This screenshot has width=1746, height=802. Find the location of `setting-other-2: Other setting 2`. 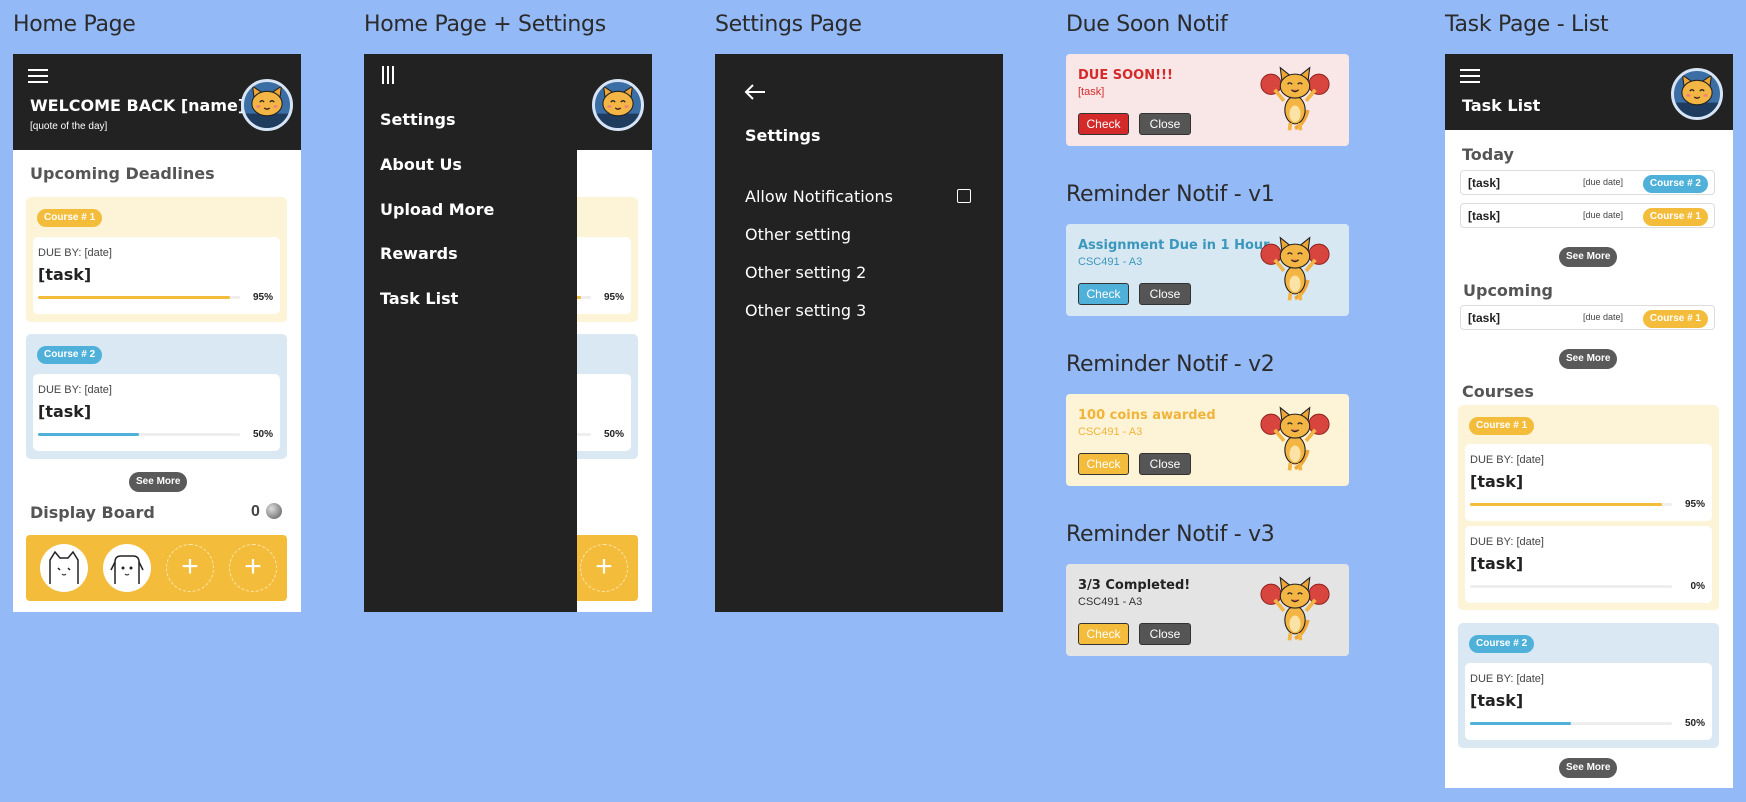

setting-other-2: Other setting 2 is located at coordinates (805, 272).